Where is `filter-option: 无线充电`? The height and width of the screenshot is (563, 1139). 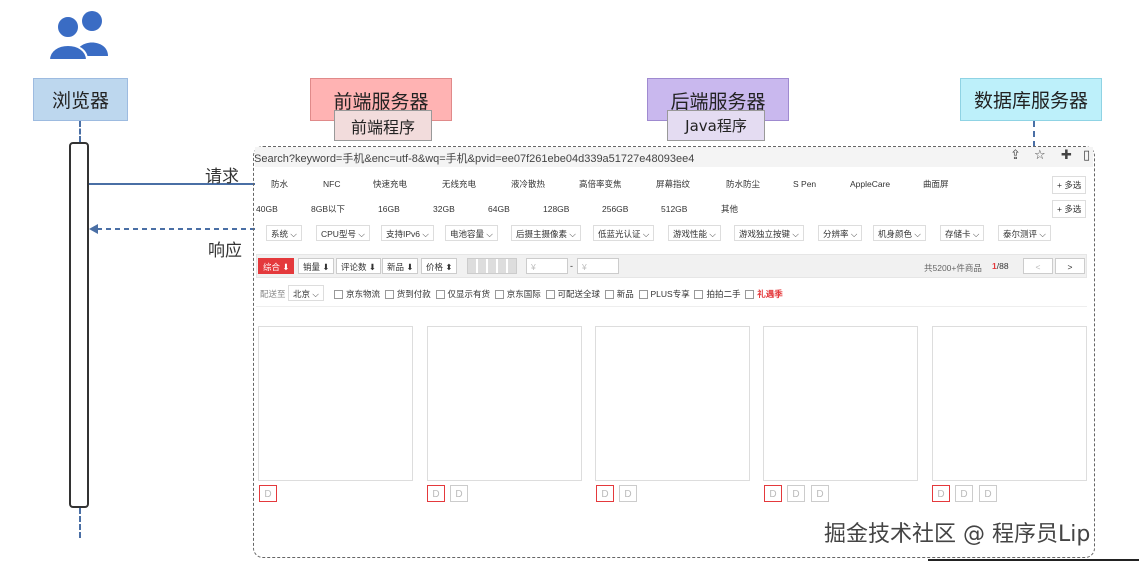
filter-option: 无线充电 is located at coordinates (459, 184).